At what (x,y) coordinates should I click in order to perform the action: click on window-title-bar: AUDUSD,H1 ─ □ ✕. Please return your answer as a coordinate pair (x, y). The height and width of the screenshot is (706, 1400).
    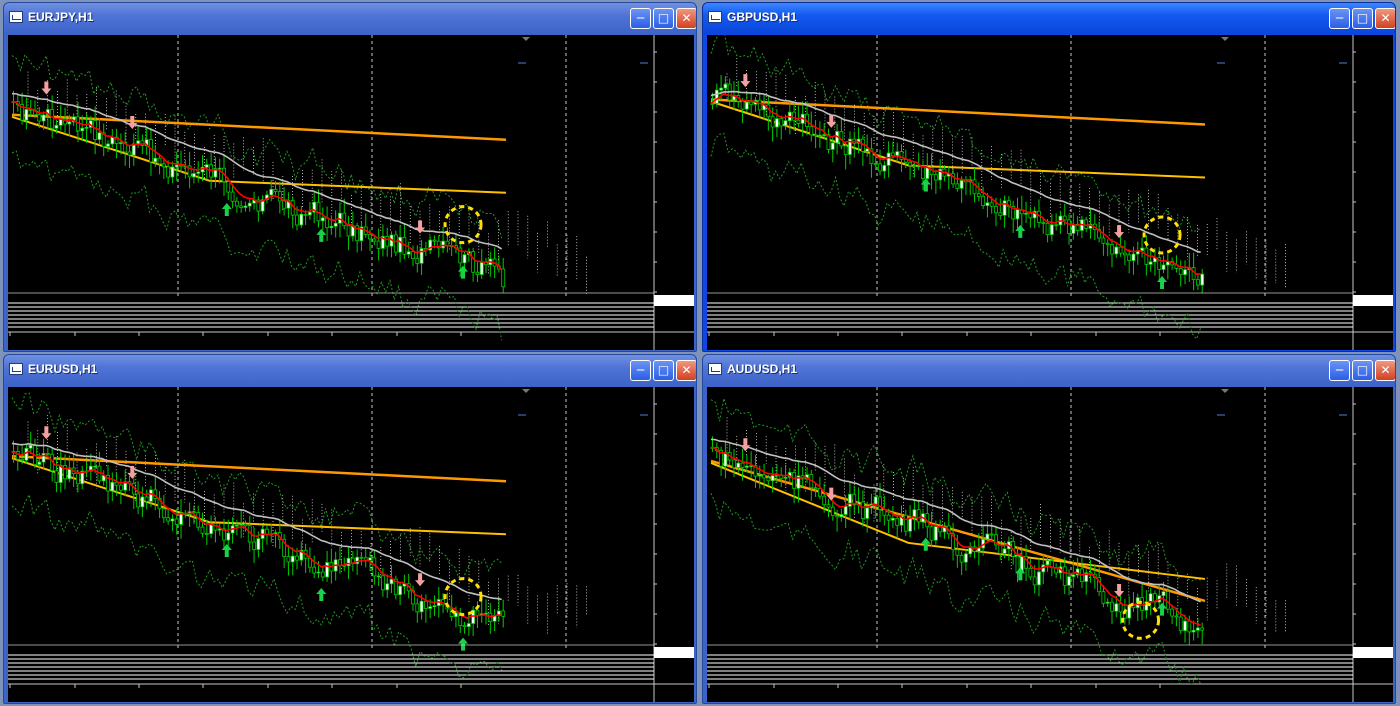
    Looking at the image, I should click on (1049, 370).